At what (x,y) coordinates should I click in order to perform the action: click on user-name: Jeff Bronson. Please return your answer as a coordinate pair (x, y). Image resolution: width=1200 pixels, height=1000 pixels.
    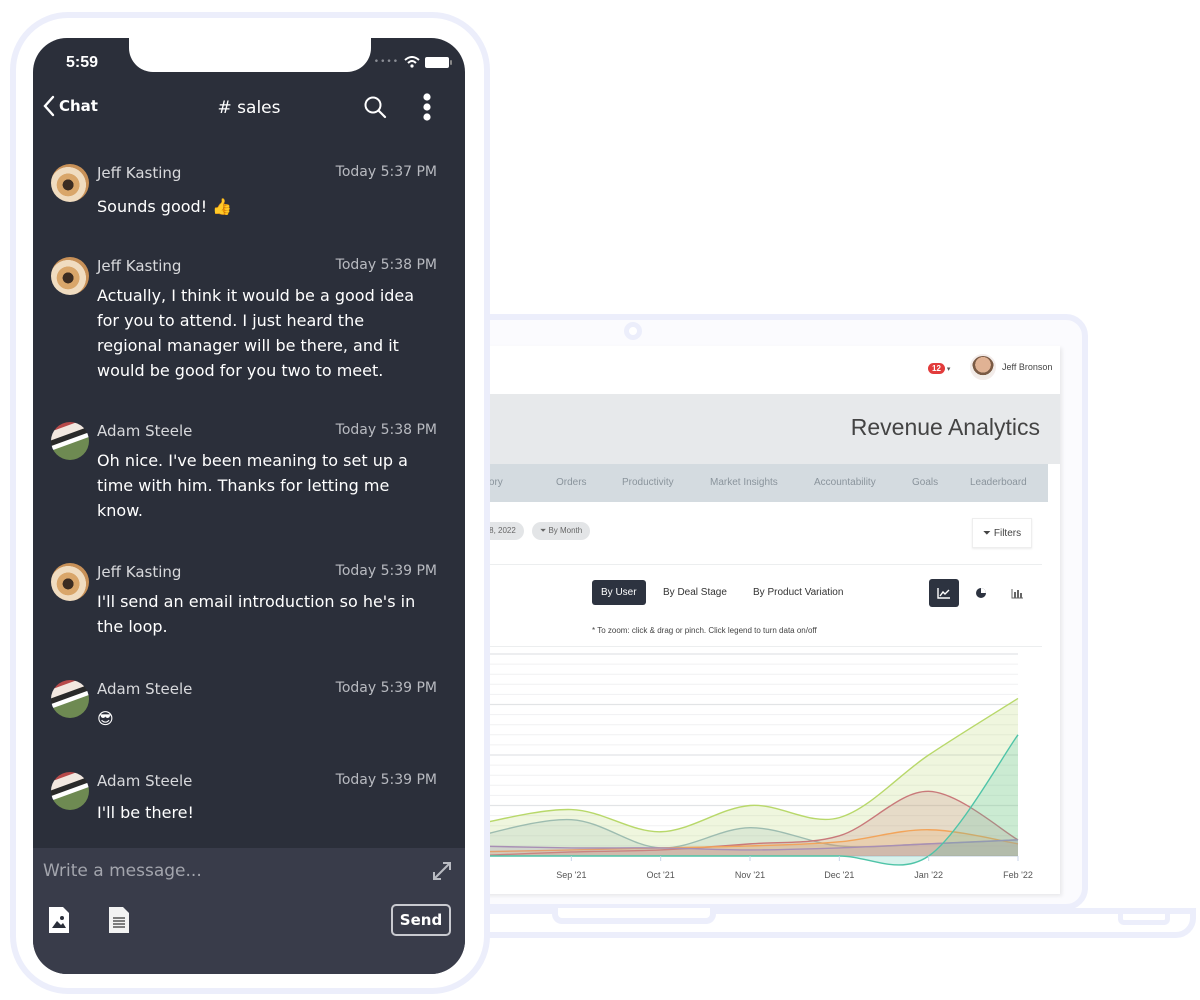
    Looking at the image, I should click on (1027, 367).